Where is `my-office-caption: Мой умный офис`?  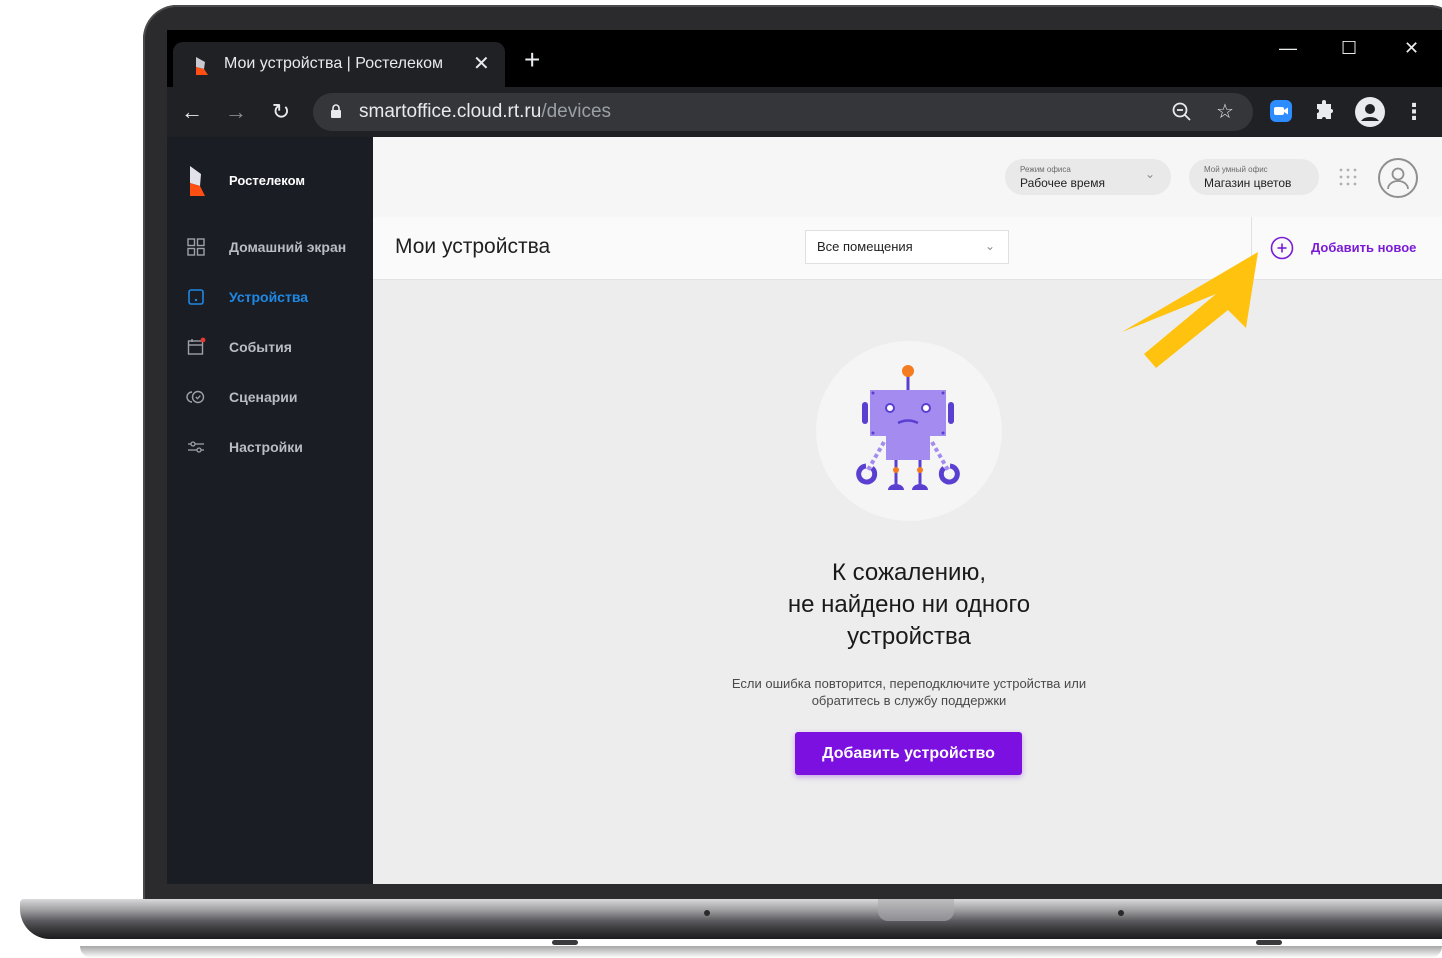 my-office-caption: Мой умный офис is located at coordinates (1236, 169).